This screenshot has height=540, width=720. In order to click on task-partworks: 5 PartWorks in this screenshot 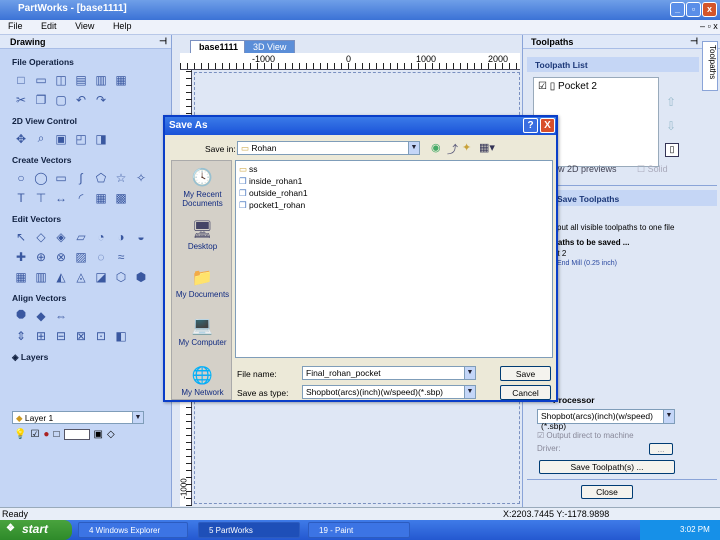, I will do `click(249, 530)`.